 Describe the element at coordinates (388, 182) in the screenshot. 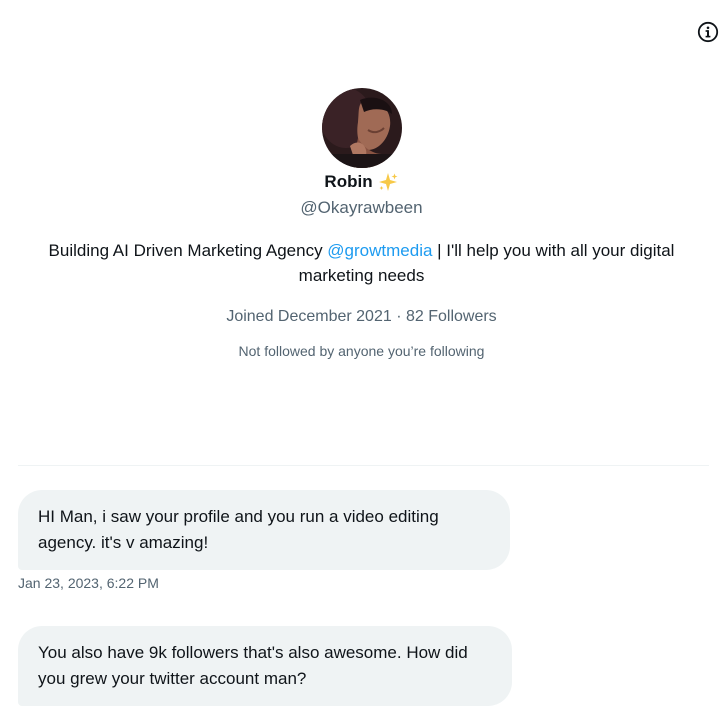

I see `sparkles-emoji-icon` at that location.